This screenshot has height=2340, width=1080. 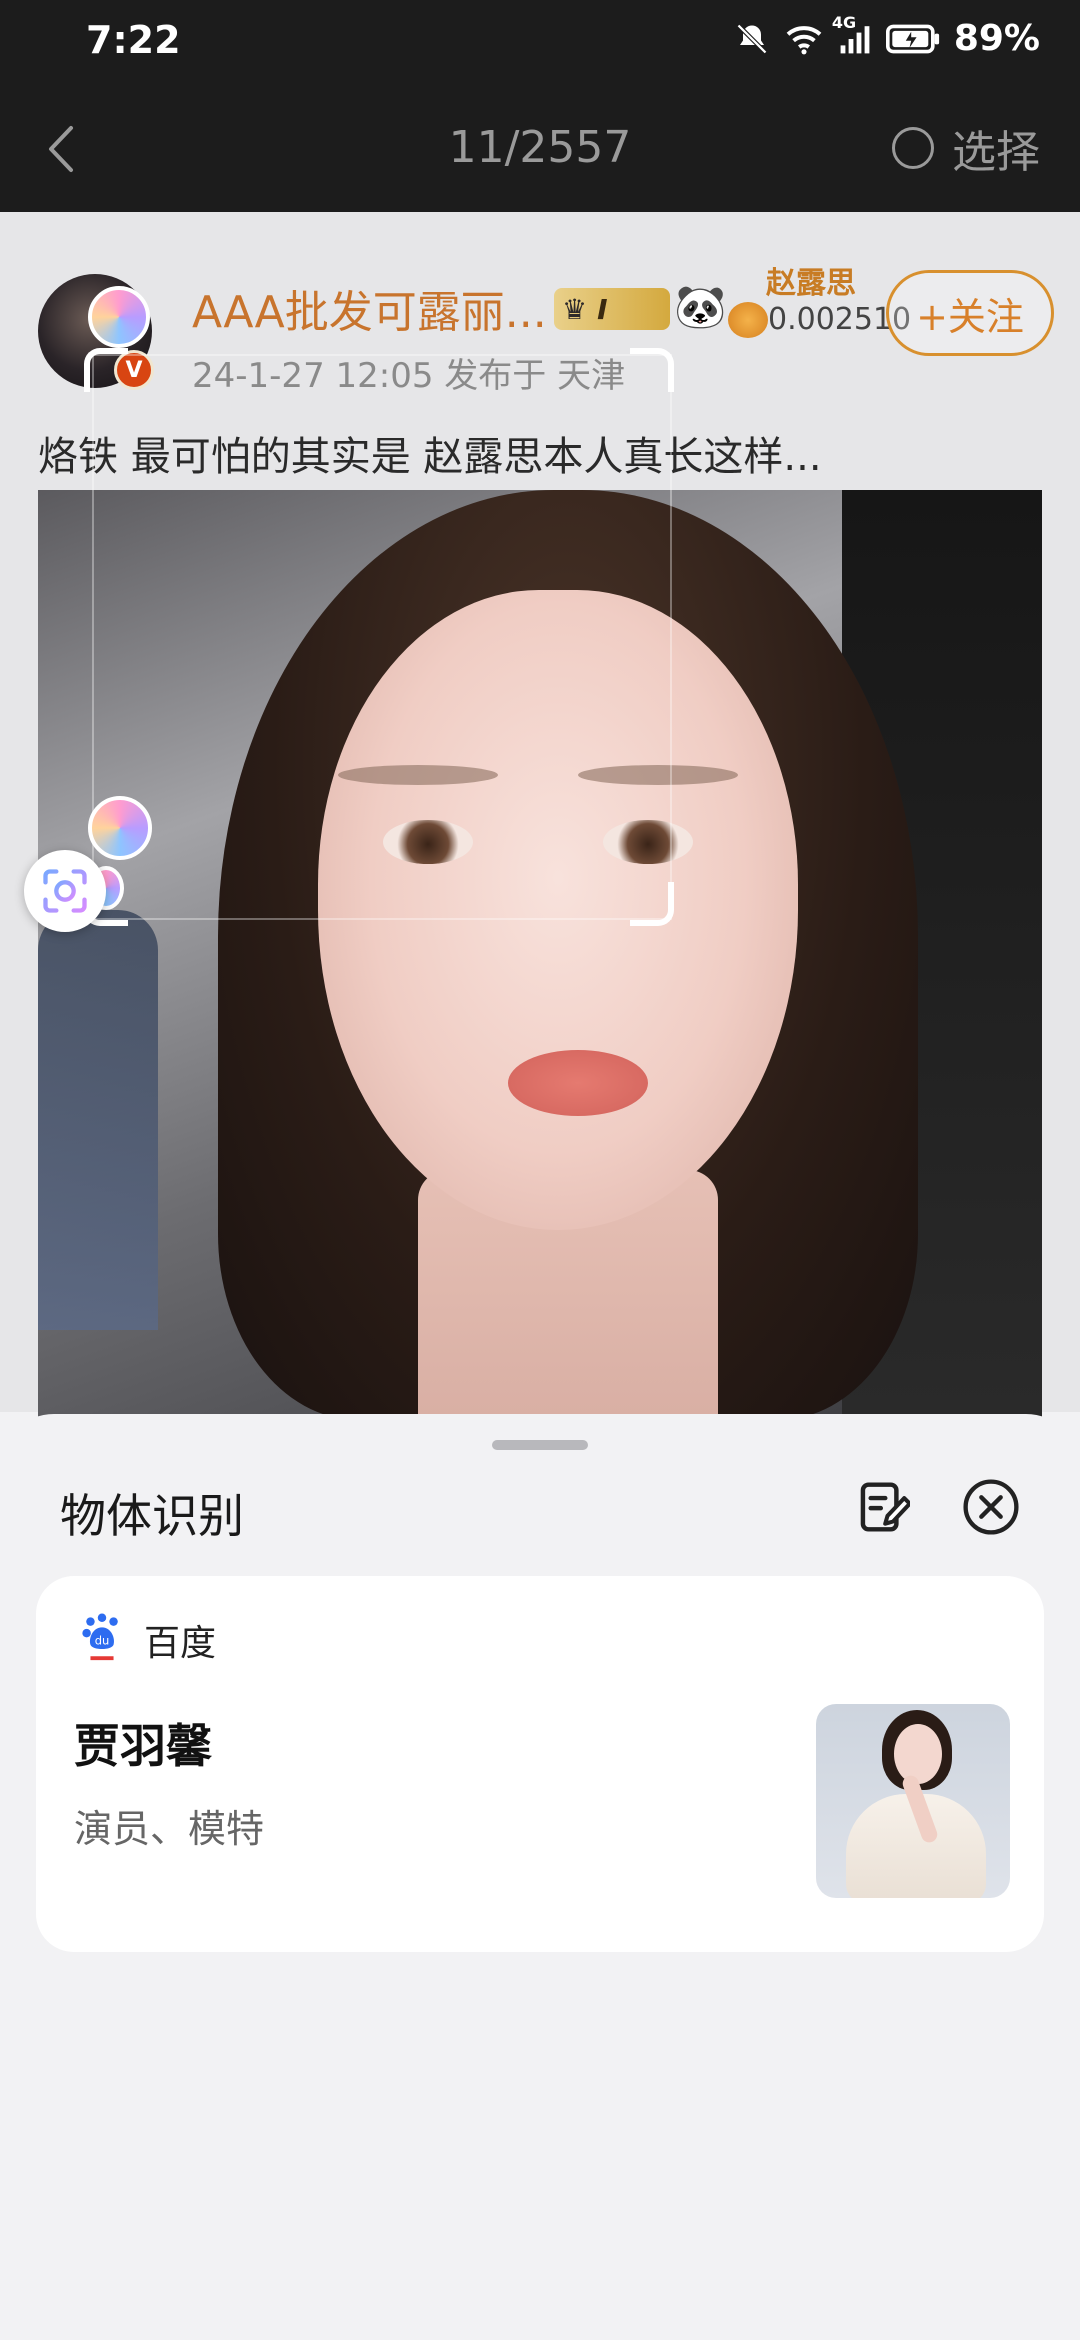 I want to click on member-level-letter: I, so click(x=602, y=309).